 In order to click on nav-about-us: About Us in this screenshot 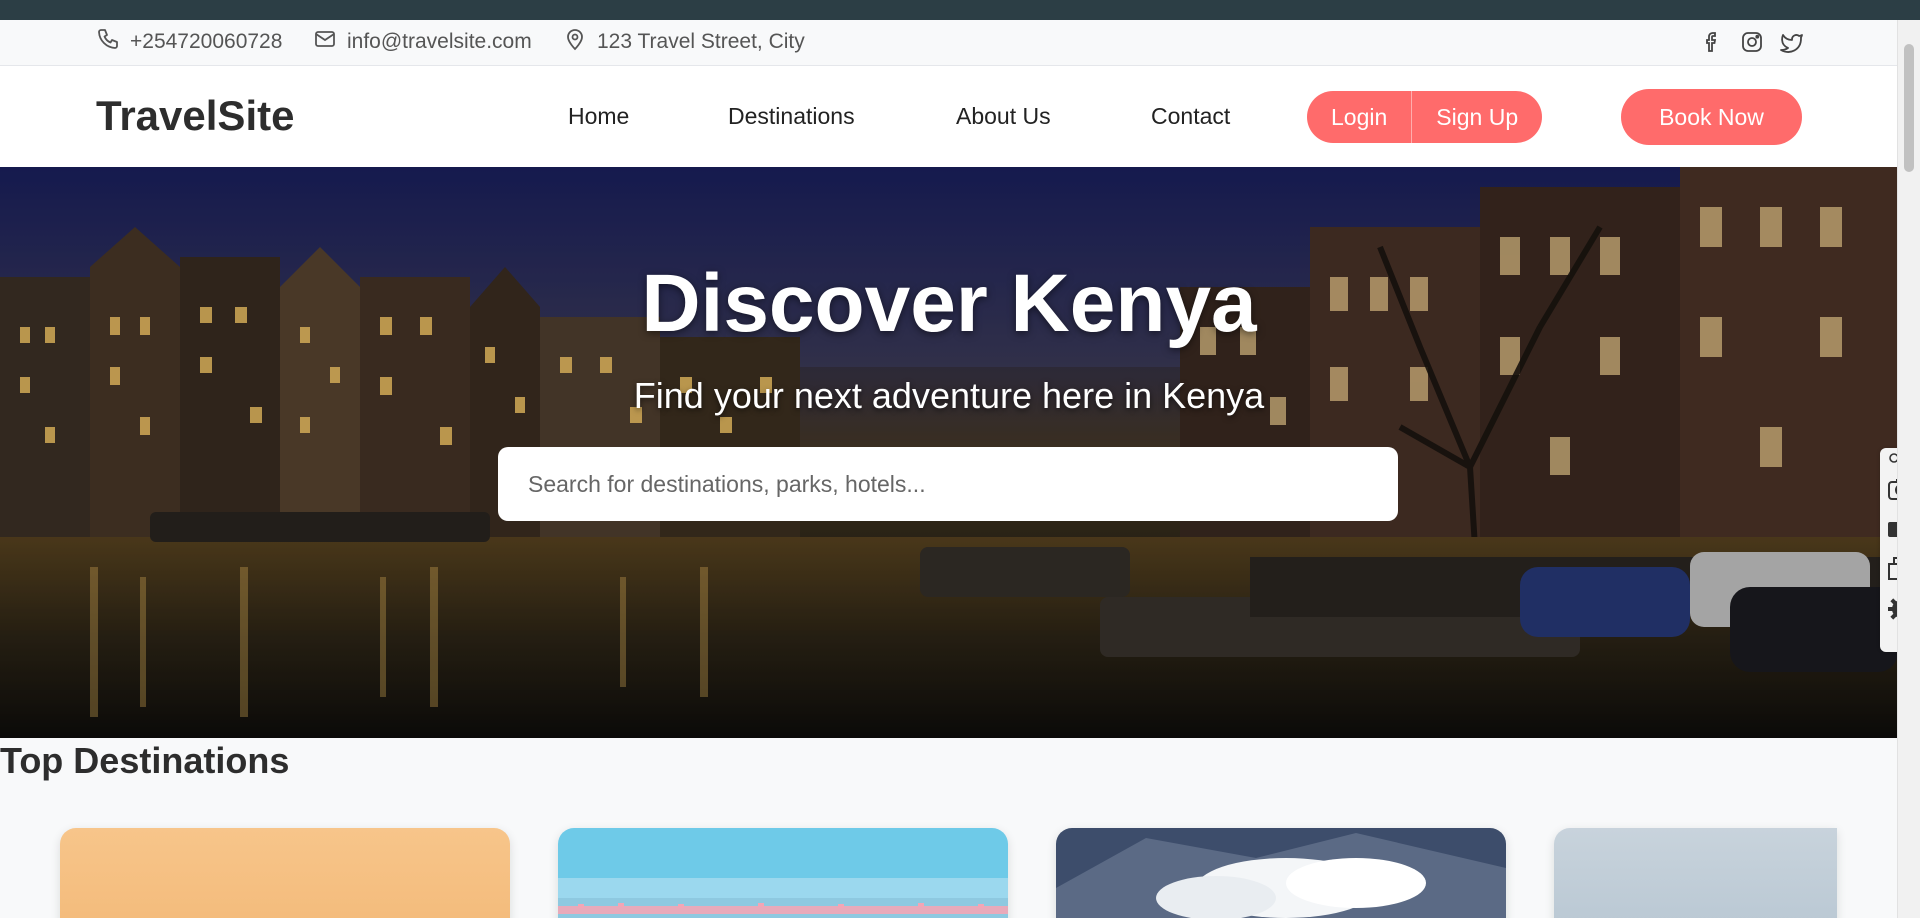, I will do `click(1003, 116)`.